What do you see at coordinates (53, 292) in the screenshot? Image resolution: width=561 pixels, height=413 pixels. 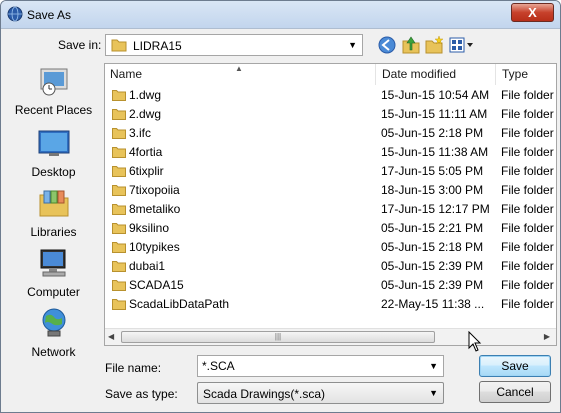 I see `place-label: Computer` at bounding box center [53, 292].